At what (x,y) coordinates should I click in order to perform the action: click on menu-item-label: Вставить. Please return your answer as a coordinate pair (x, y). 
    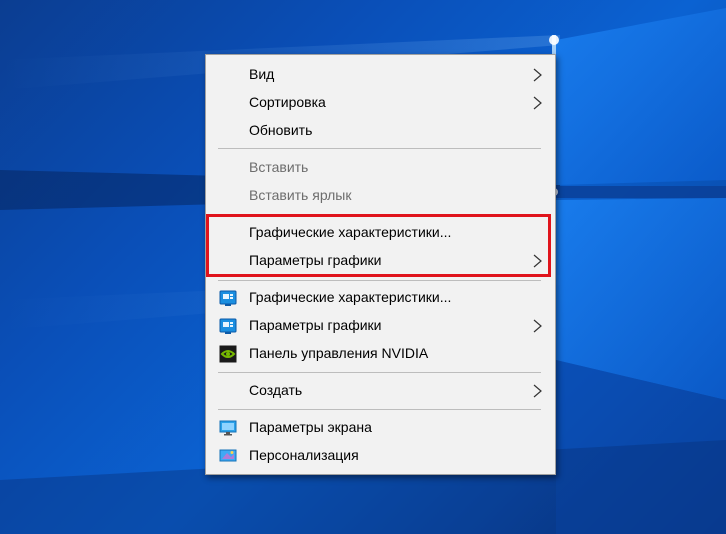
    Looking at the image, I should click on (279, 167).